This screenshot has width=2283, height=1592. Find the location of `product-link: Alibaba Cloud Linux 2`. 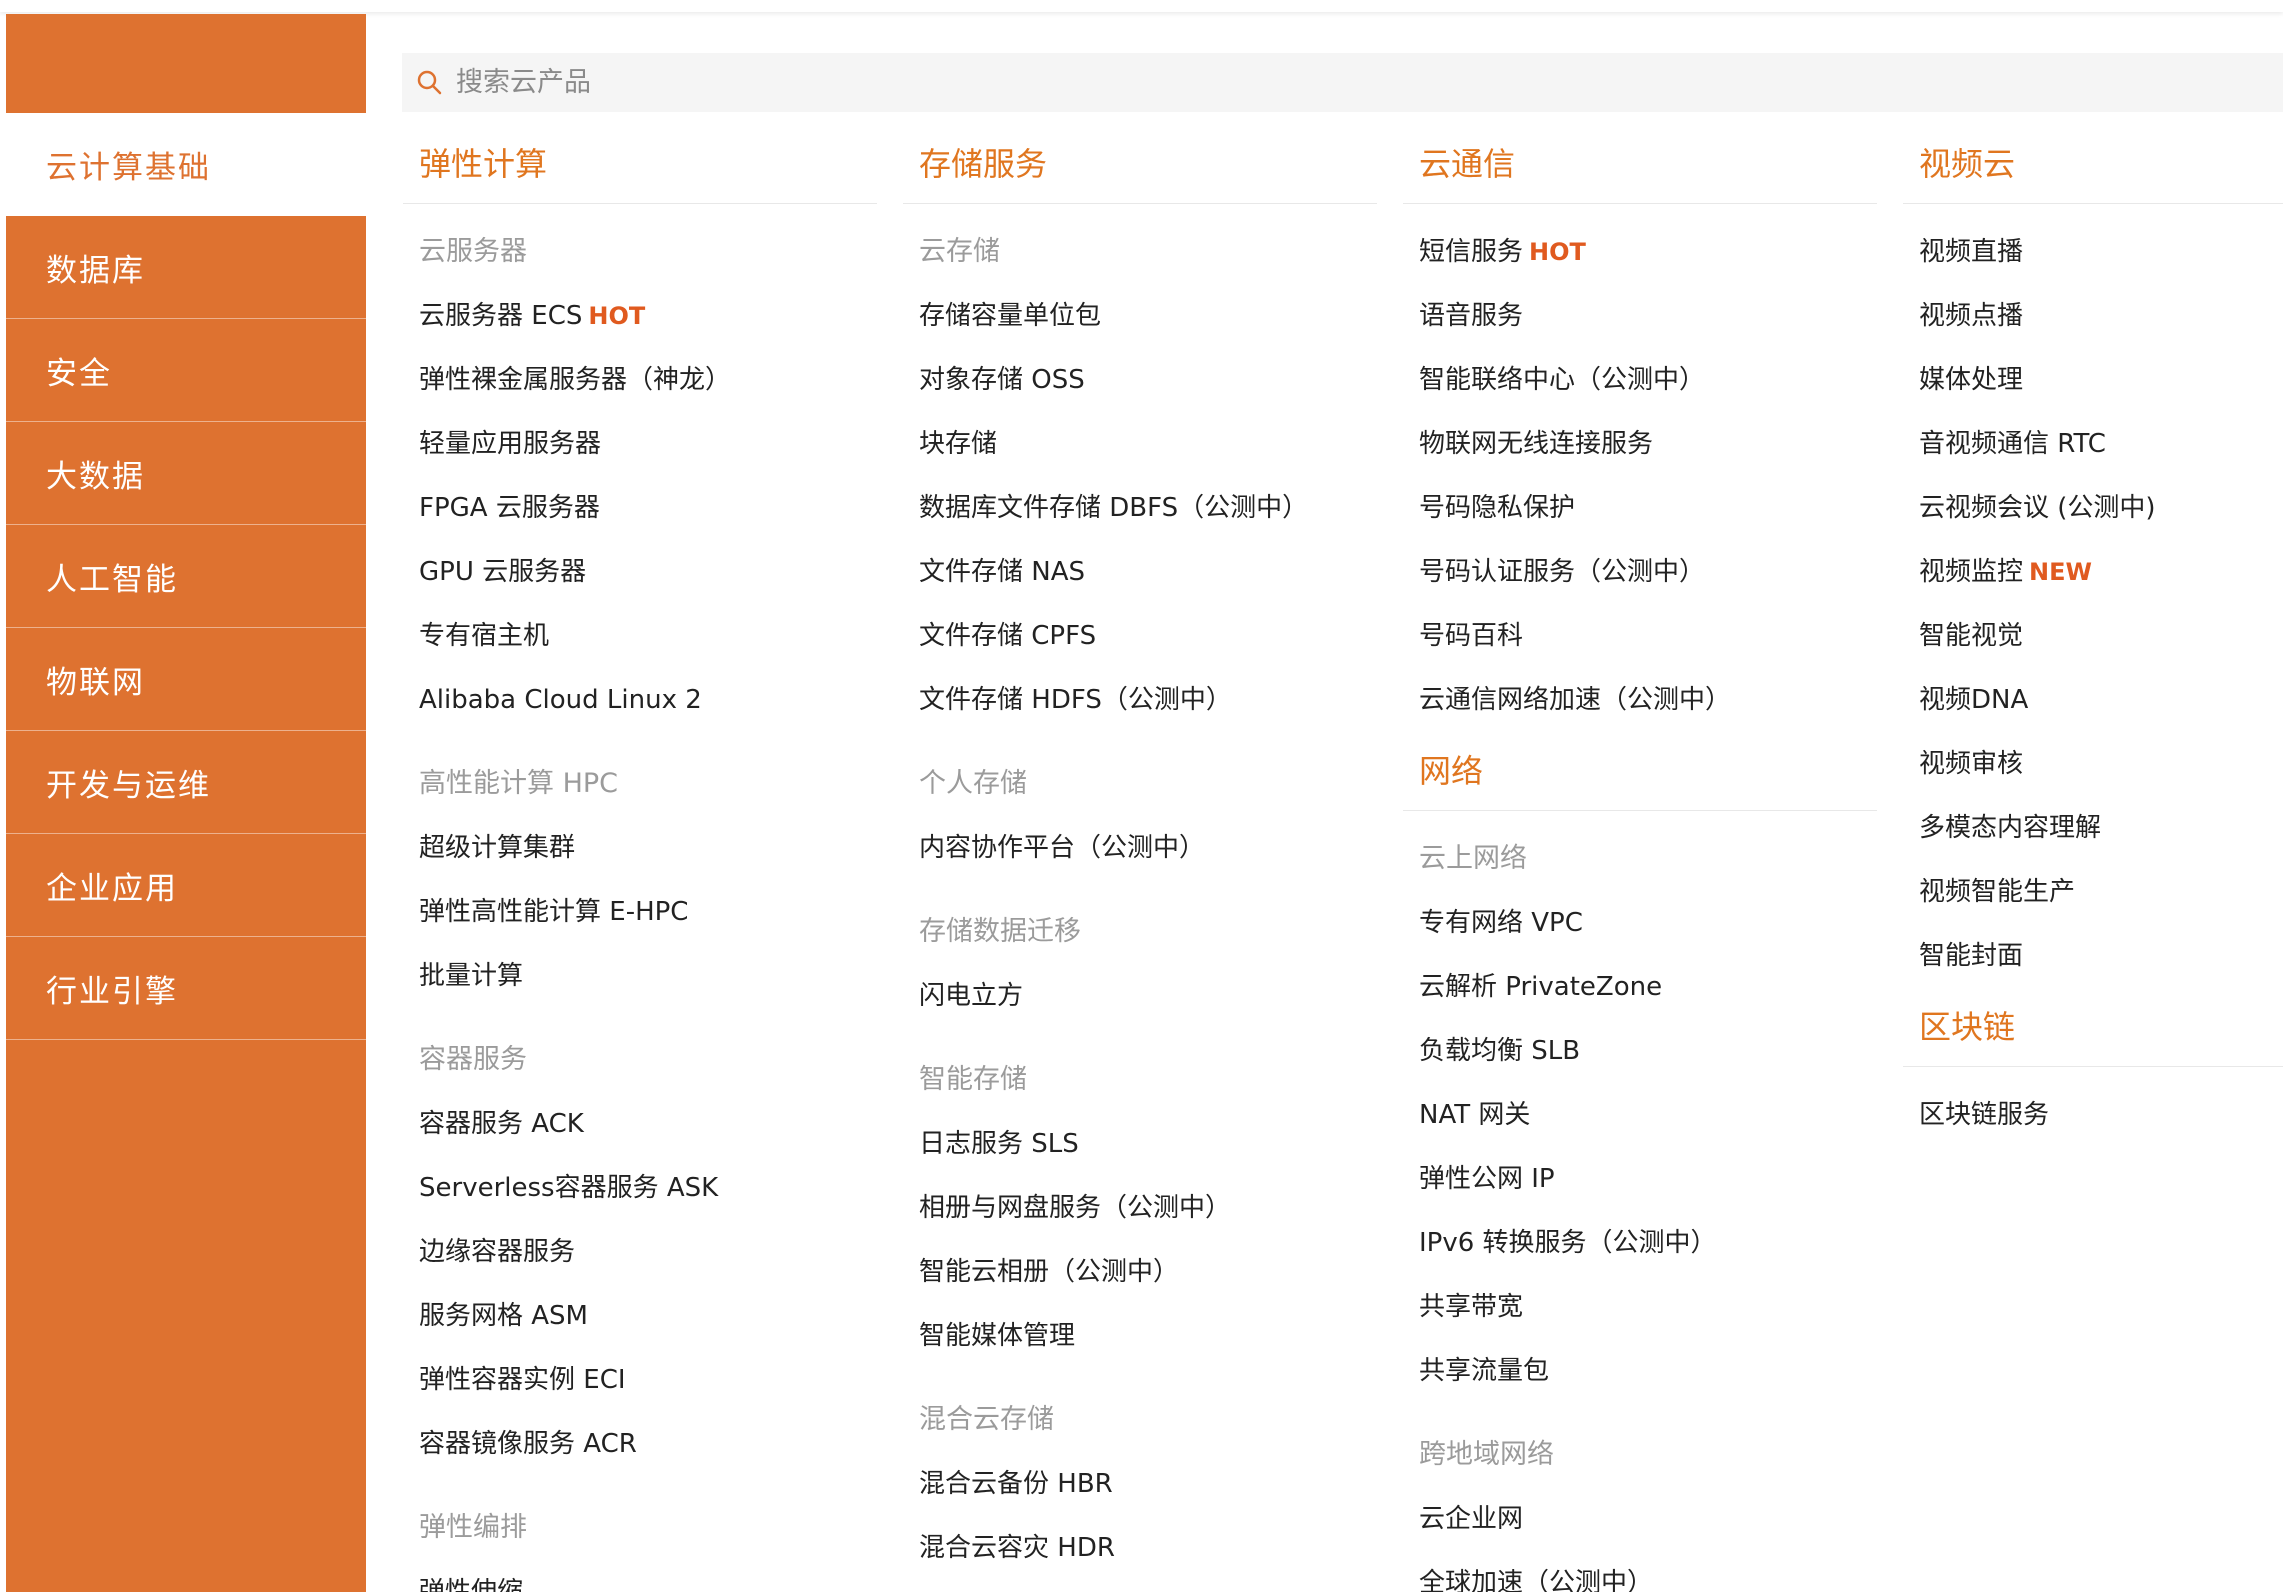

product-link: Alibaba Cloud Linux 2 is located at coordinates (640, 700).